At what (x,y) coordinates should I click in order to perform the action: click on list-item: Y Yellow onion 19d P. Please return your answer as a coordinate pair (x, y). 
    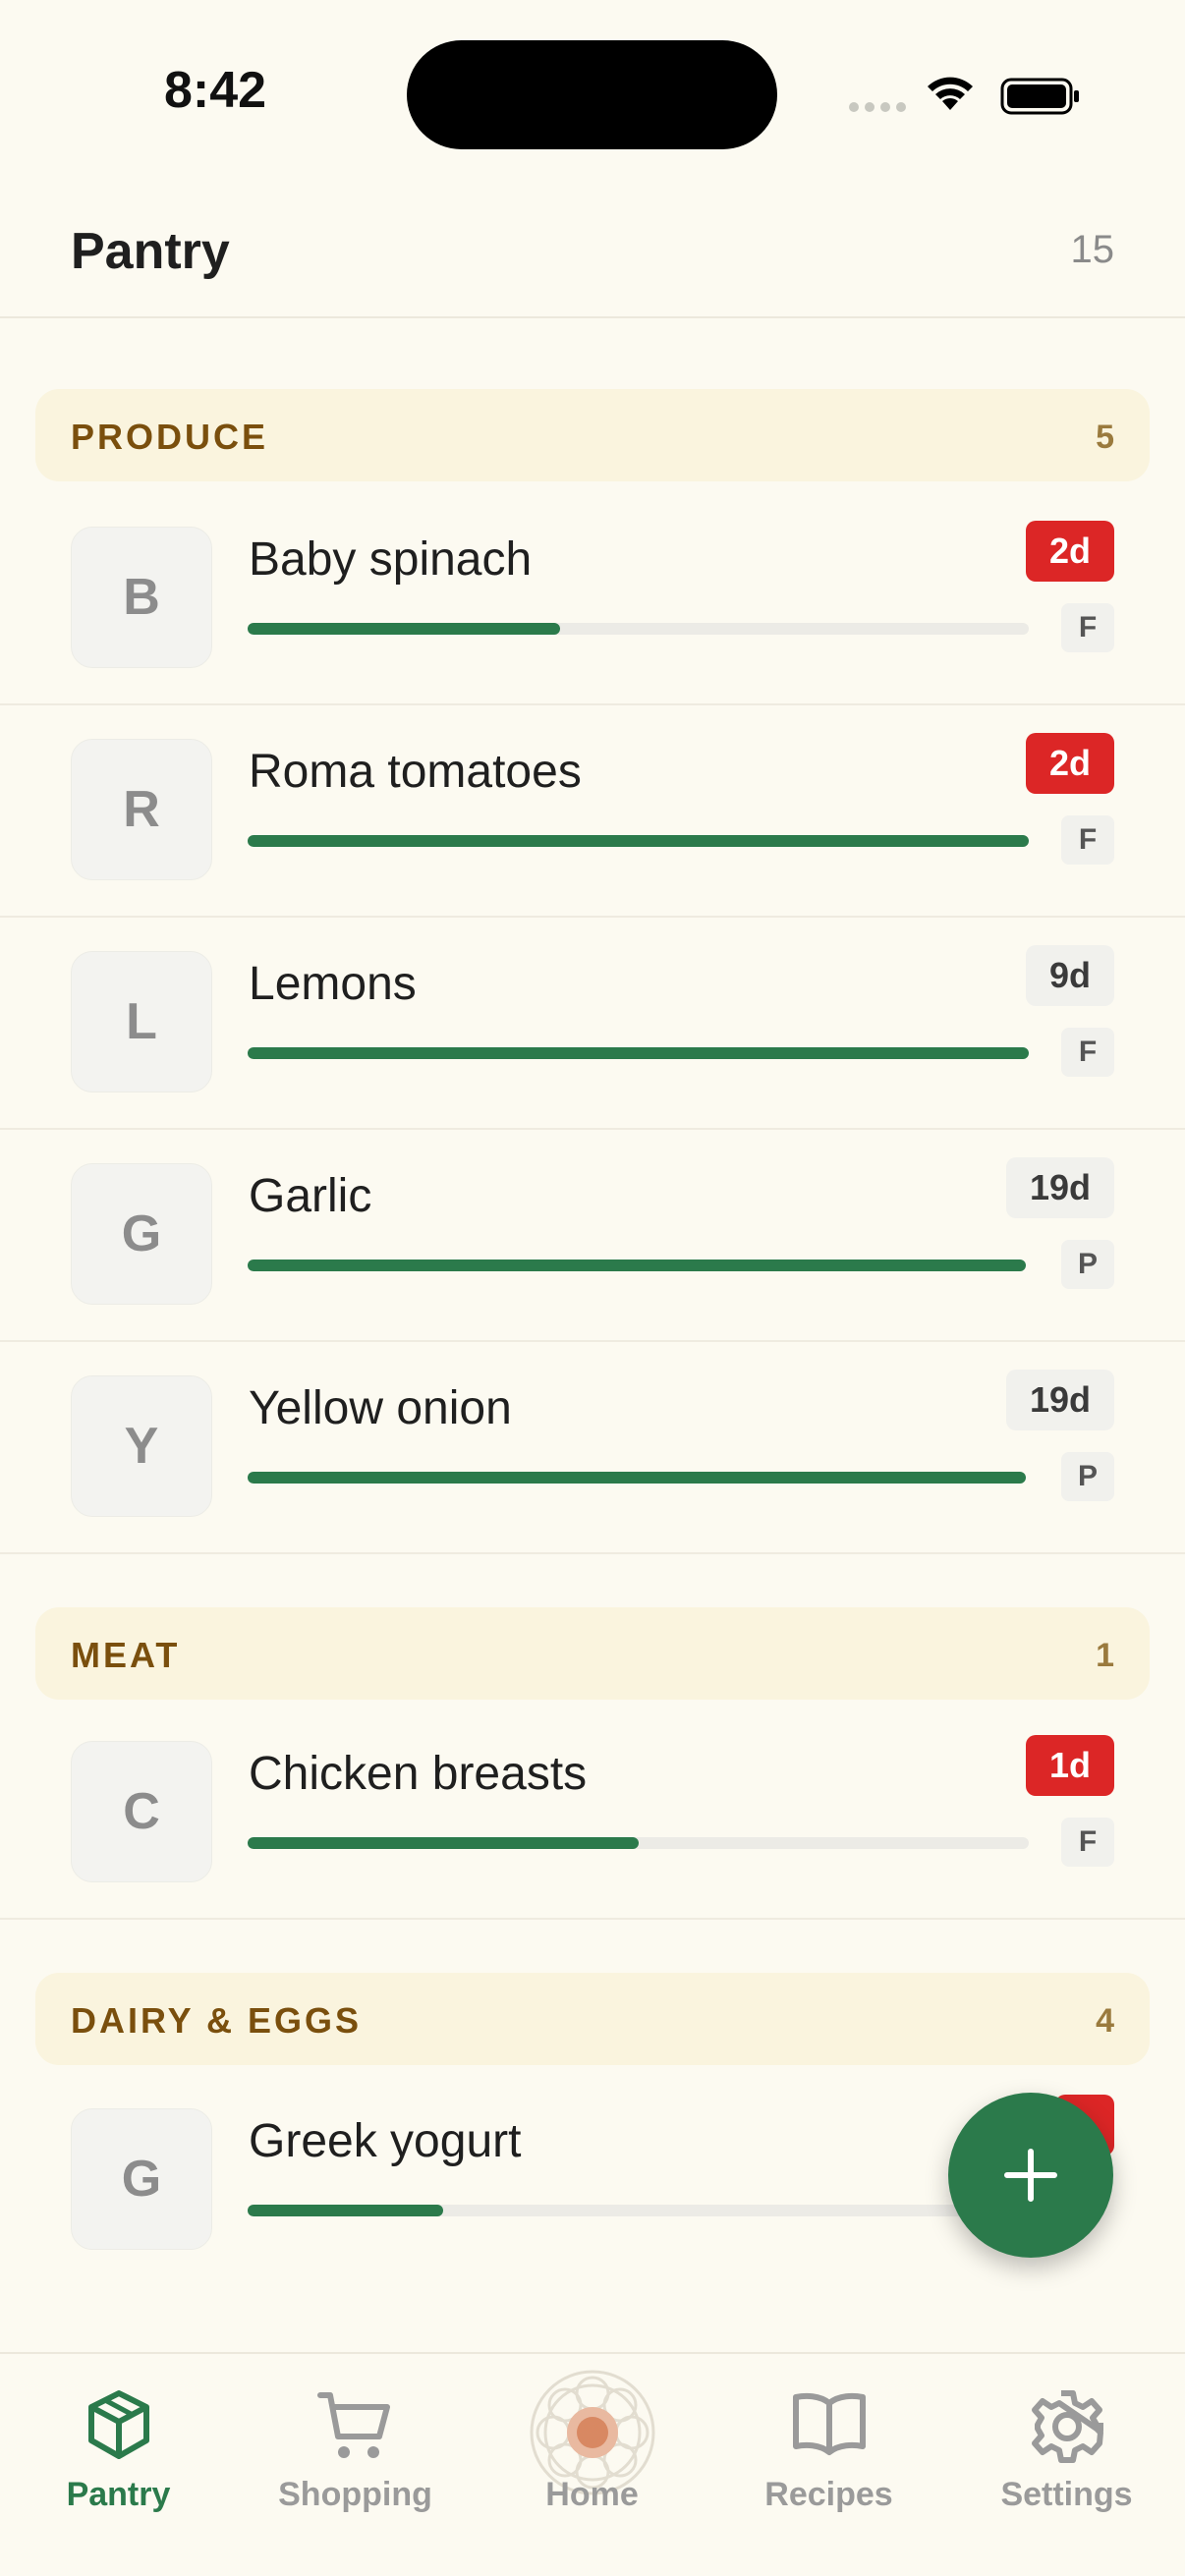
    Looking at the image, I should click on (592, 1448).